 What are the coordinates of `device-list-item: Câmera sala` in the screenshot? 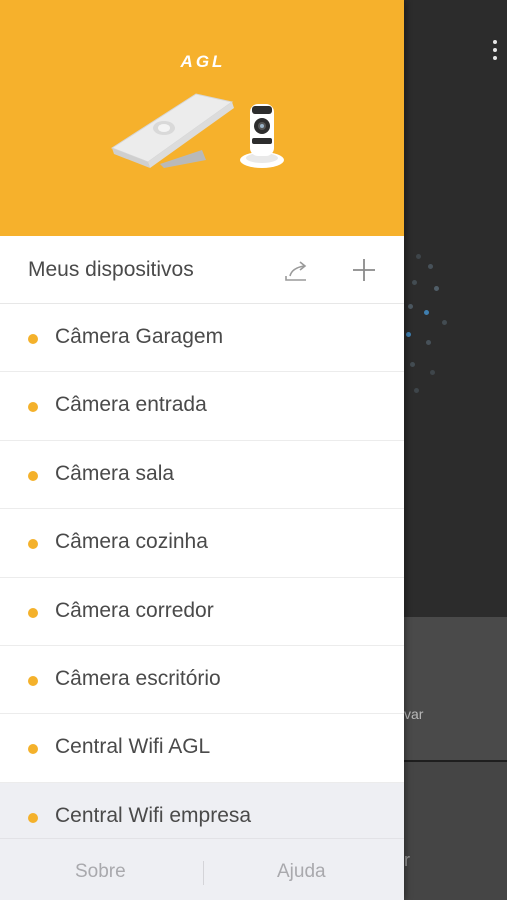 It's located at (202, 475).